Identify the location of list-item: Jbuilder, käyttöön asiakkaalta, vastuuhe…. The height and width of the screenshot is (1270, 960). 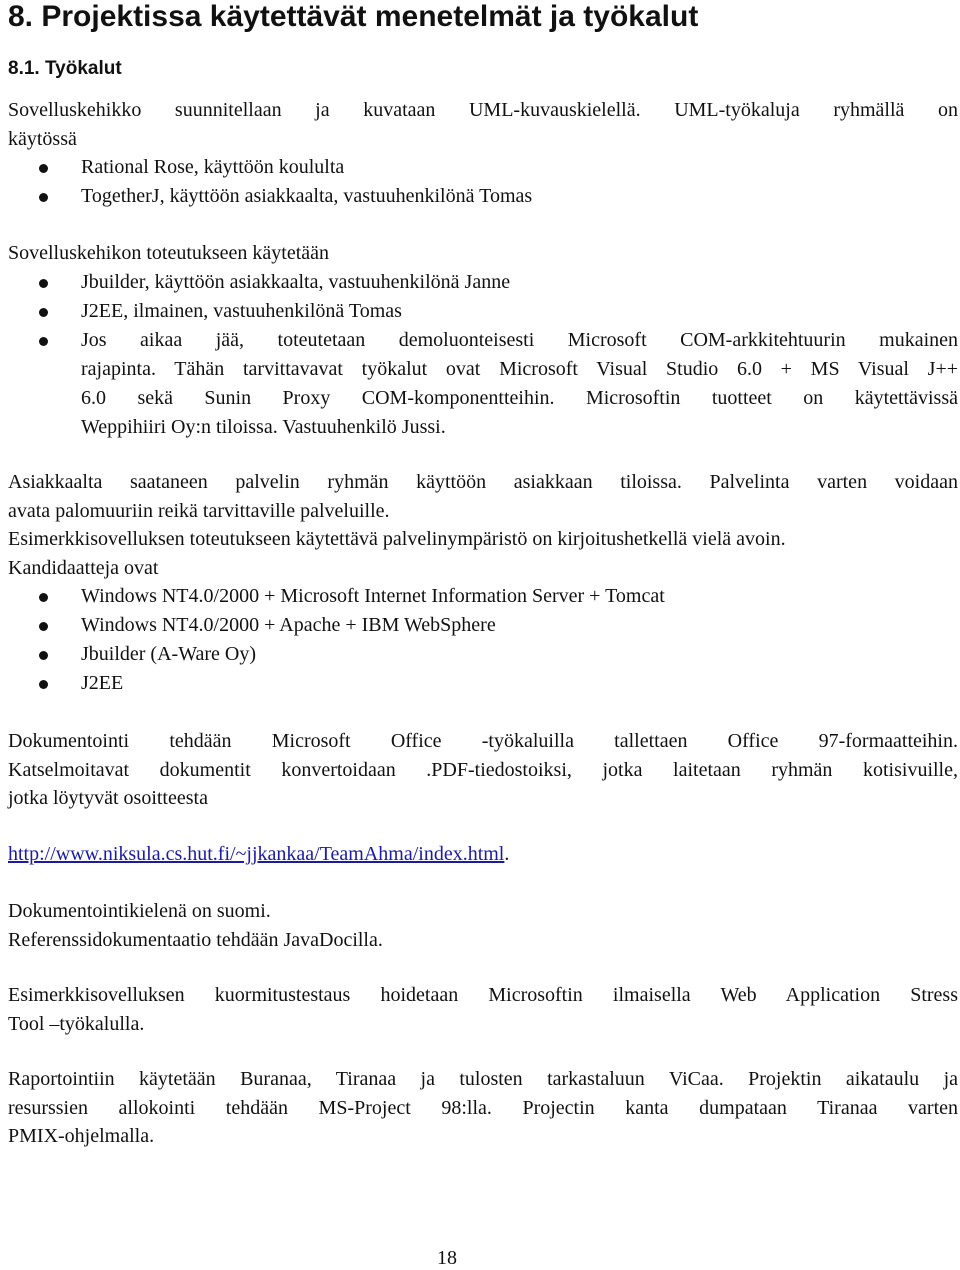
(483, 282).